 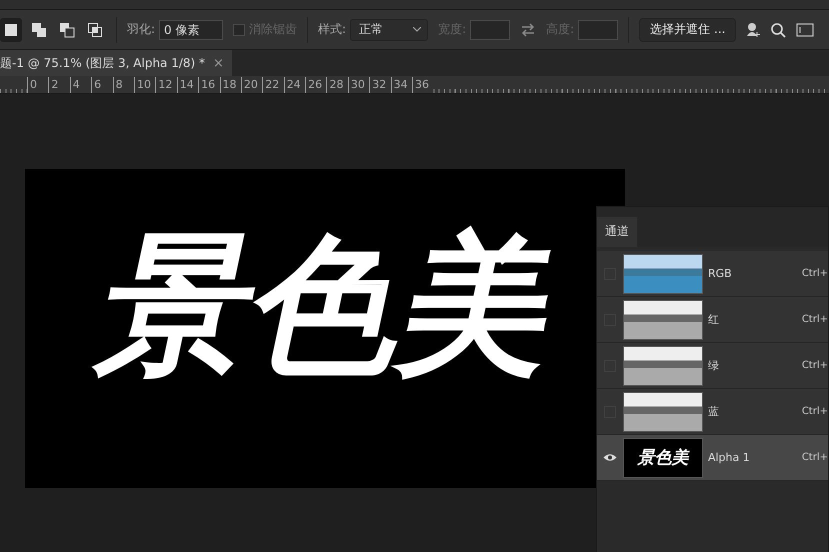 What do you see at coordinates (251, 85) in the screenshot?
I see `ruler-label: 20` at bounding box center [251, 85].